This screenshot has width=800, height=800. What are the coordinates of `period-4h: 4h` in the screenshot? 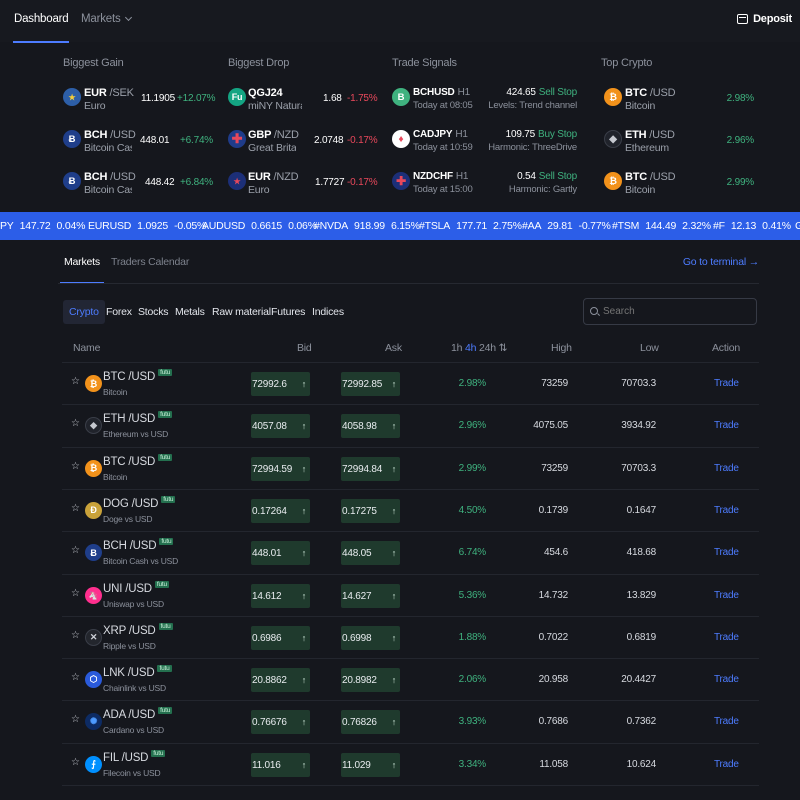 It's located at (470, 348).